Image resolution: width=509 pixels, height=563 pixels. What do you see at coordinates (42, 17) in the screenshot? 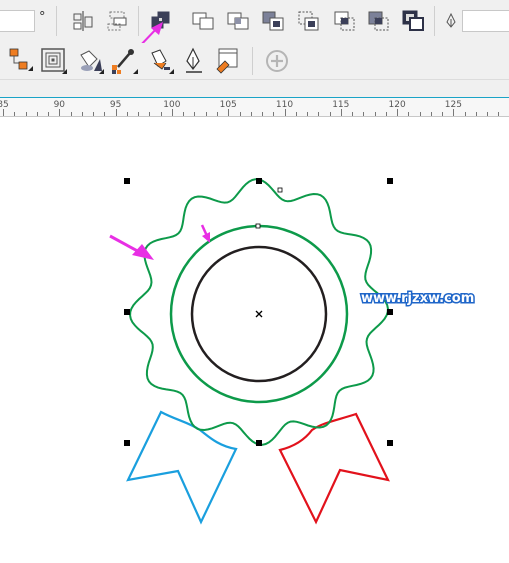
I see `degree-symbol: °` at bounding box center [42, 17].